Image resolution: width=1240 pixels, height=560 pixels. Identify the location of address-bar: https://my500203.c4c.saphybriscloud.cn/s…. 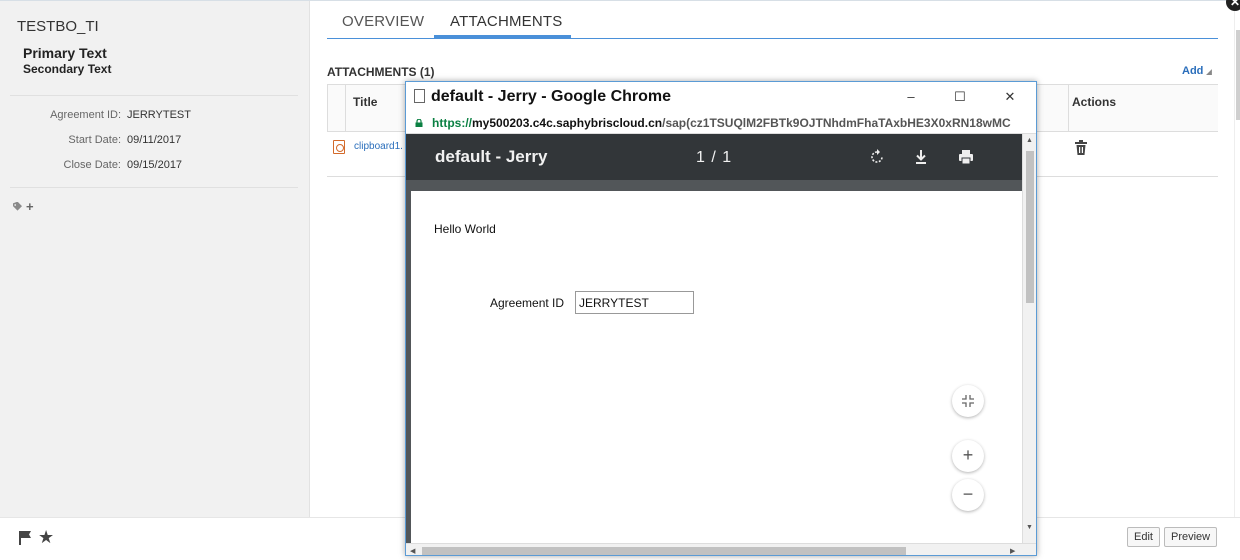
(721, 123).